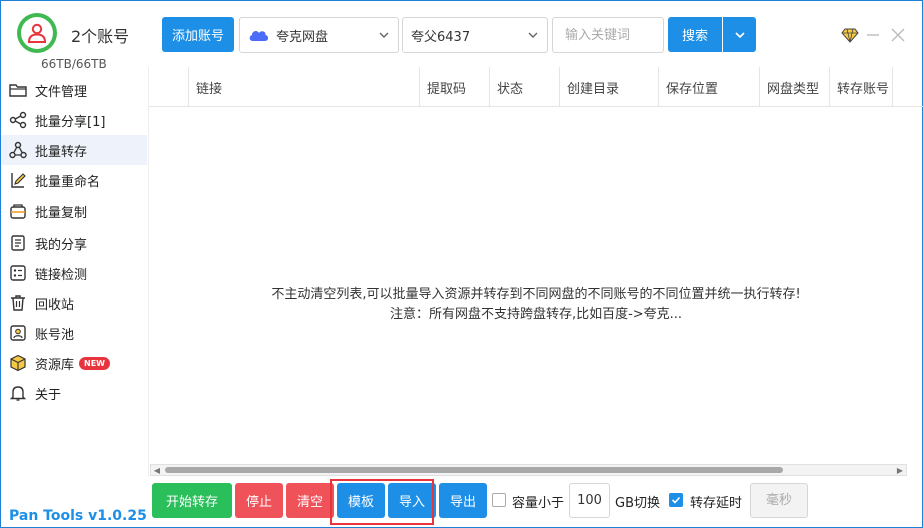  Describe the element at coordinates (475, 35) in the screenshot. I see `account-select: 夸父6437` at that location.